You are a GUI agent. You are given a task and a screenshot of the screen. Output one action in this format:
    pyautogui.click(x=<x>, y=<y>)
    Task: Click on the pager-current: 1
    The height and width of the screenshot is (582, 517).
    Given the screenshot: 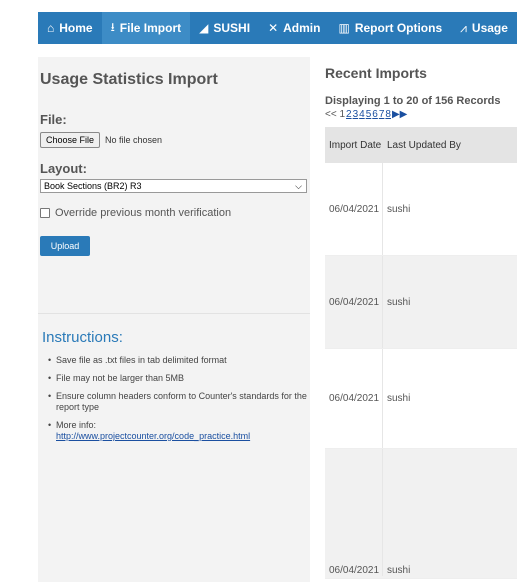 What is the action you would take?
    pyautogui.click(x=342, y=114)
    